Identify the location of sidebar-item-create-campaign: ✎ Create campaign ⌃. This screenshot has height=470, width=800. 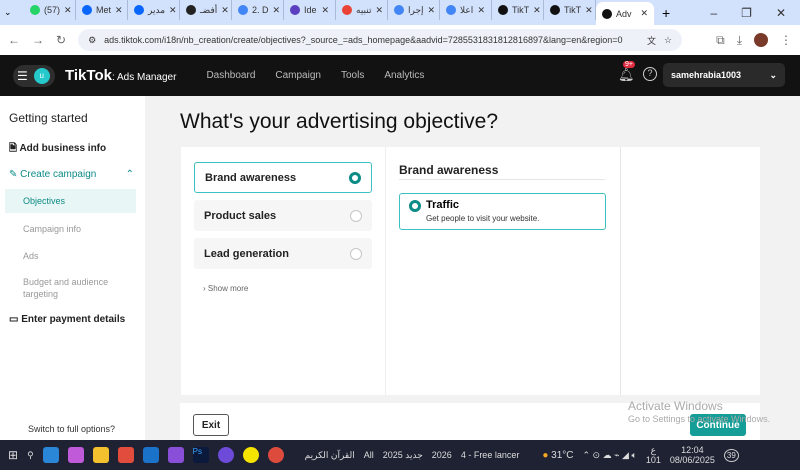
(71, 174).